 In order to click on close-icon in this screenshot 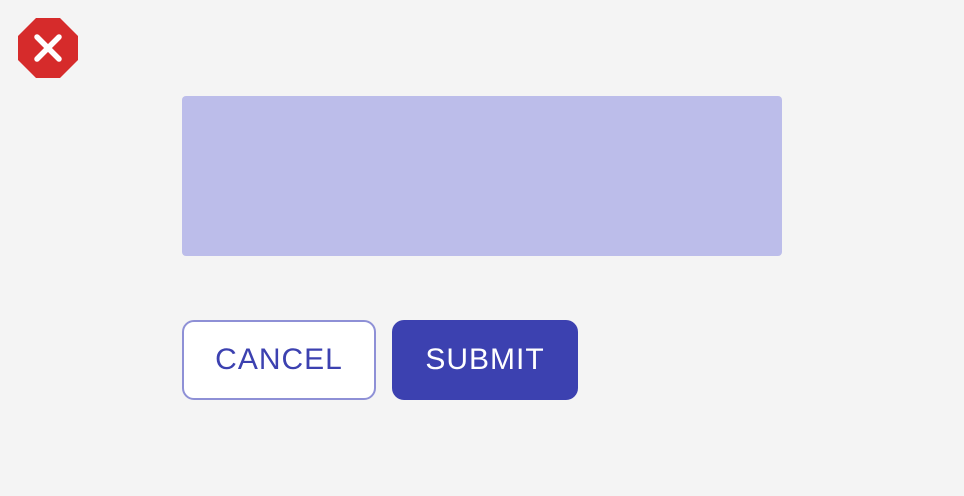, I will do `click(48, 48)`.